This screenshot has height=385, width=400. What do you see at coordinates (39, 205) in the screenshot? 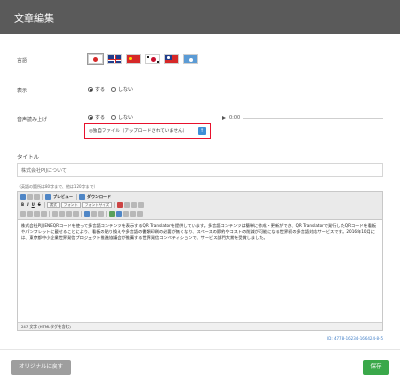
I see `strike-button: S` at bounding box center [39, 205].